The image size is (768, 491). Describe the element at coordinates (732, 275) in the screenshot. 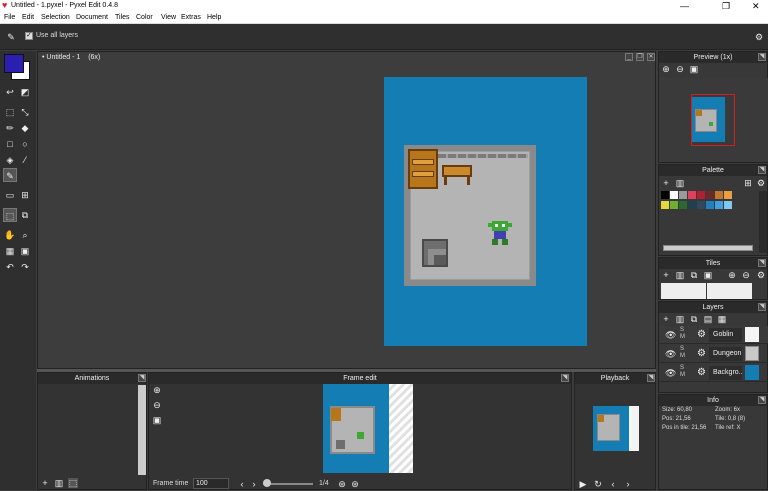

I see `tiles-zoom-in-icon: ⊕` at that location.